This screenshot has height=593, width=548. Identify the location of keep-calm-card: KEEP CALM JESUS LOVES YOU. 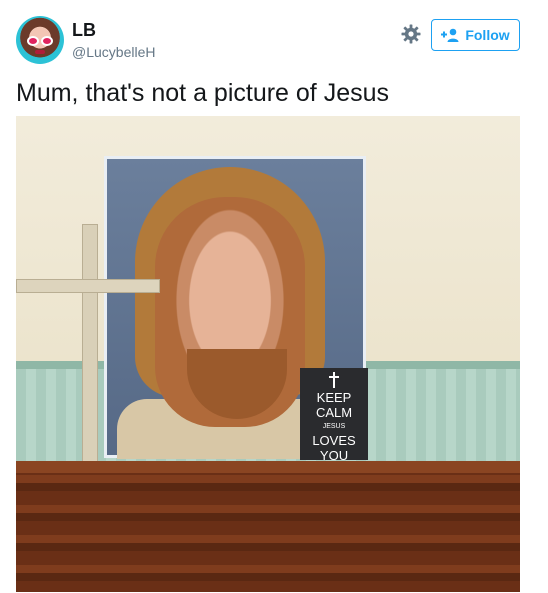
(334, 415).